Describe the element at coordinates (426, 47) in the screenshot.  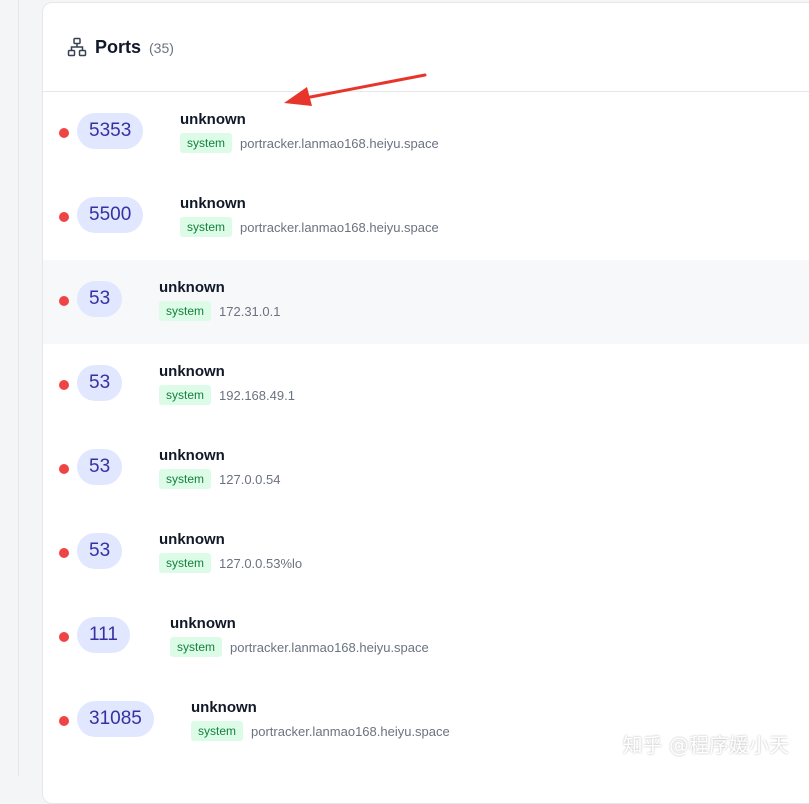
I see `ports-card-header: Ports (35)` at that location.